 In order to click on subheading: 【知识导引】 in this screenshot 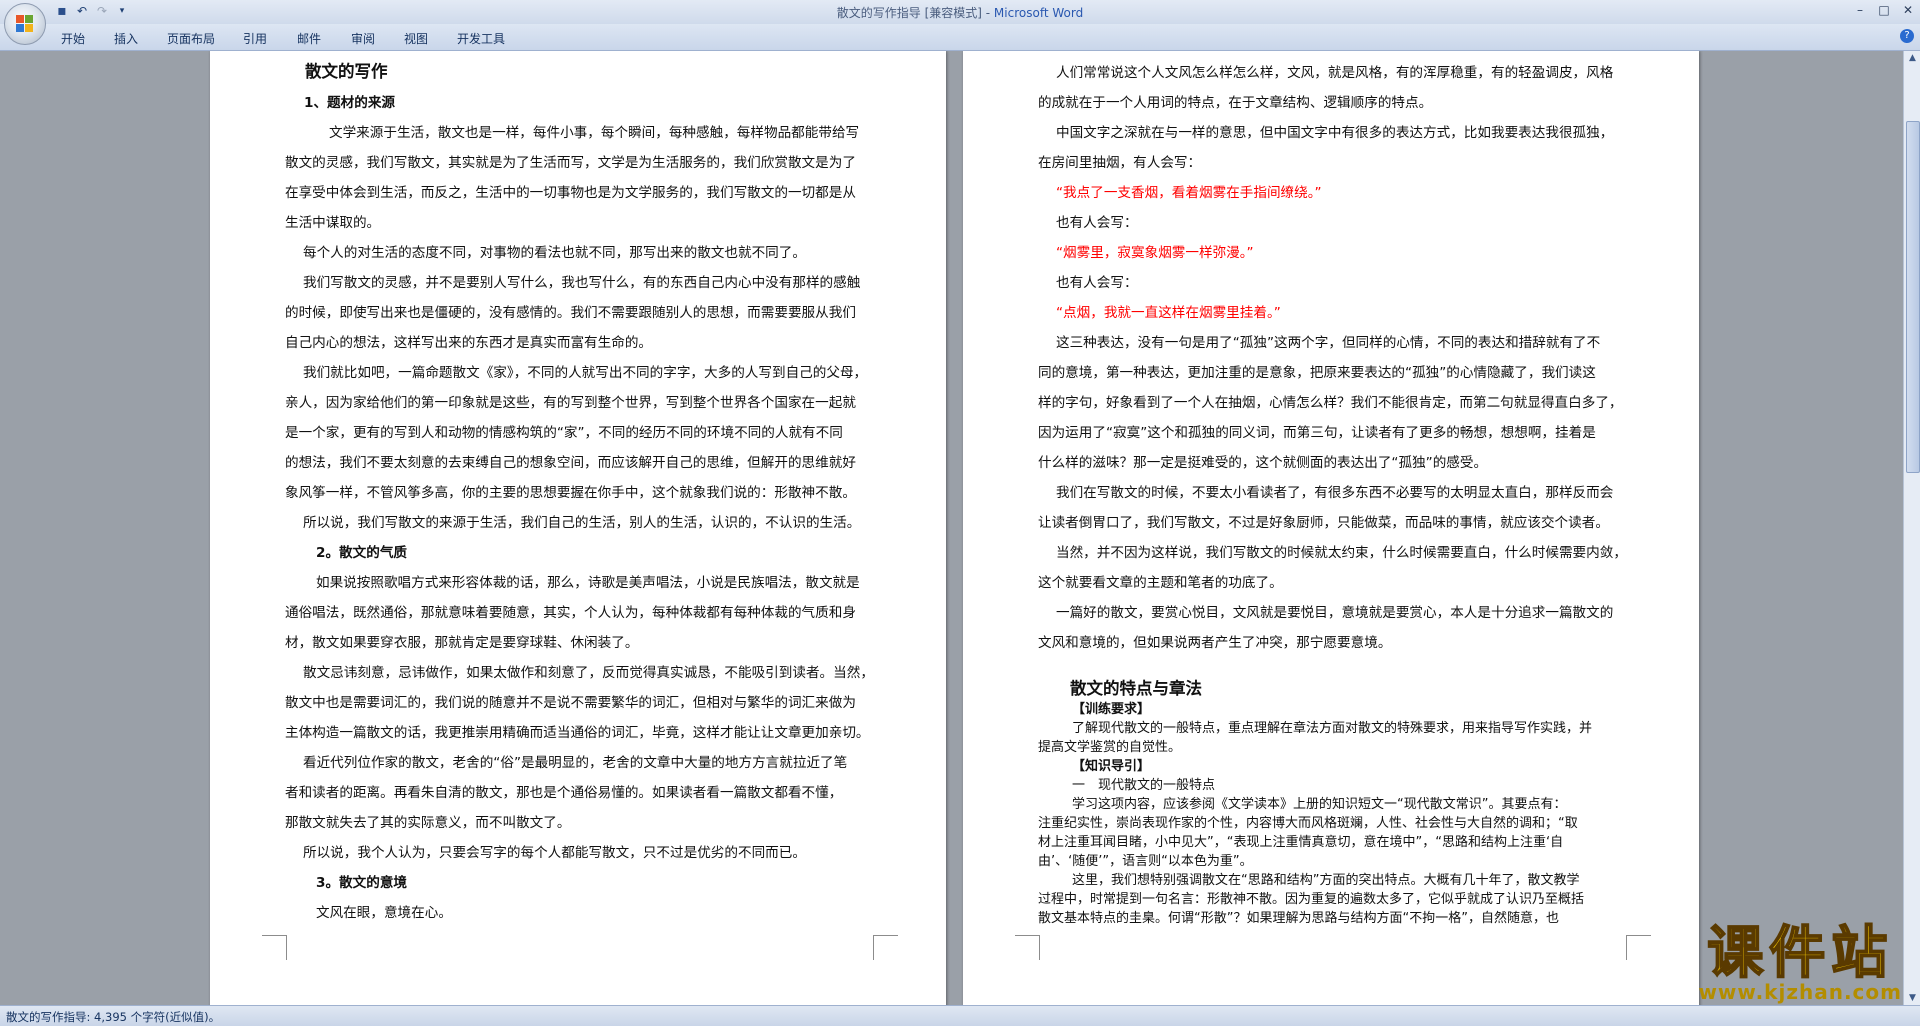, I will do `click(1111, 766)`.